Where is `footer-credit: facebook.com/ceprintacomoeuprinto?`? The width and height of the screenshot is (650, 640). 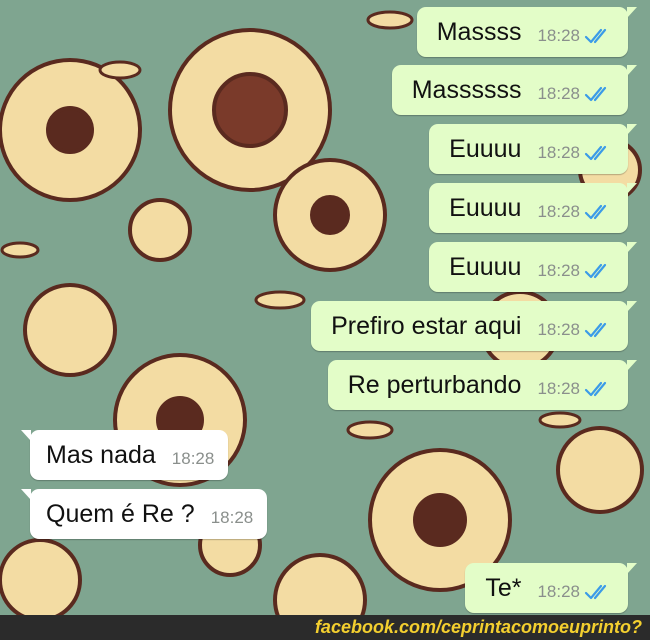 footer-credit: facebook.com/ceprintacomoeuprinto? is located at coordinates (478, 627).